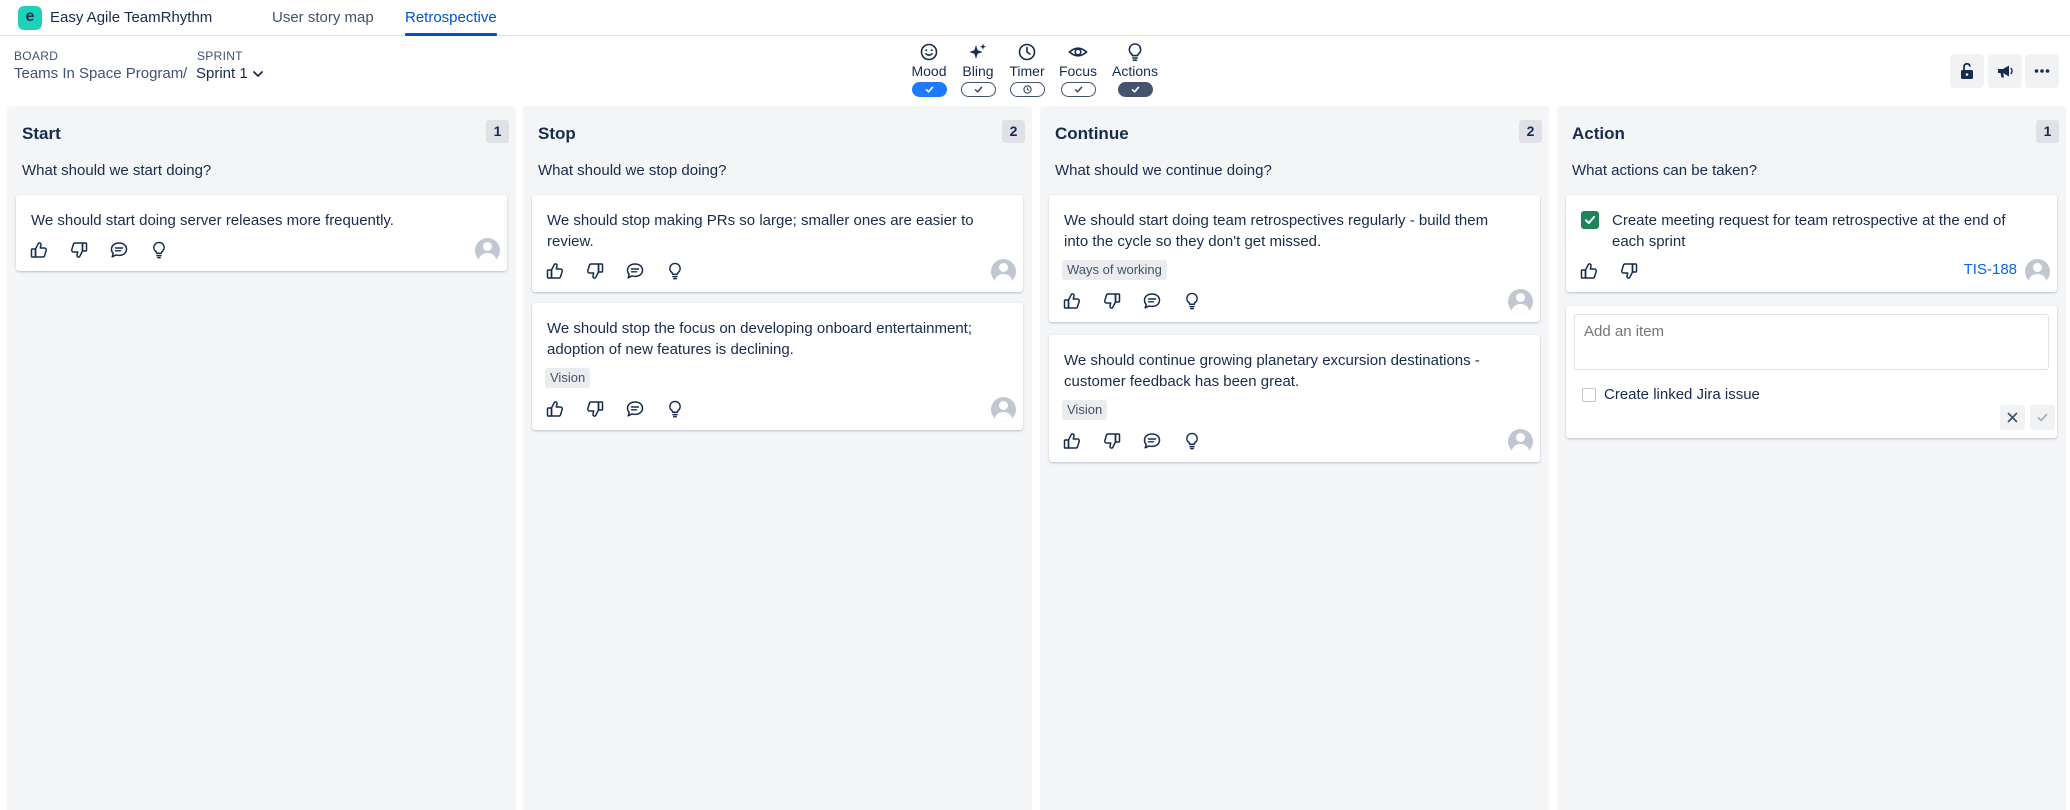 The width and height of the screenshot is (2070, 810). I want to click on tool-focus: Focus, so click(1078, 71).